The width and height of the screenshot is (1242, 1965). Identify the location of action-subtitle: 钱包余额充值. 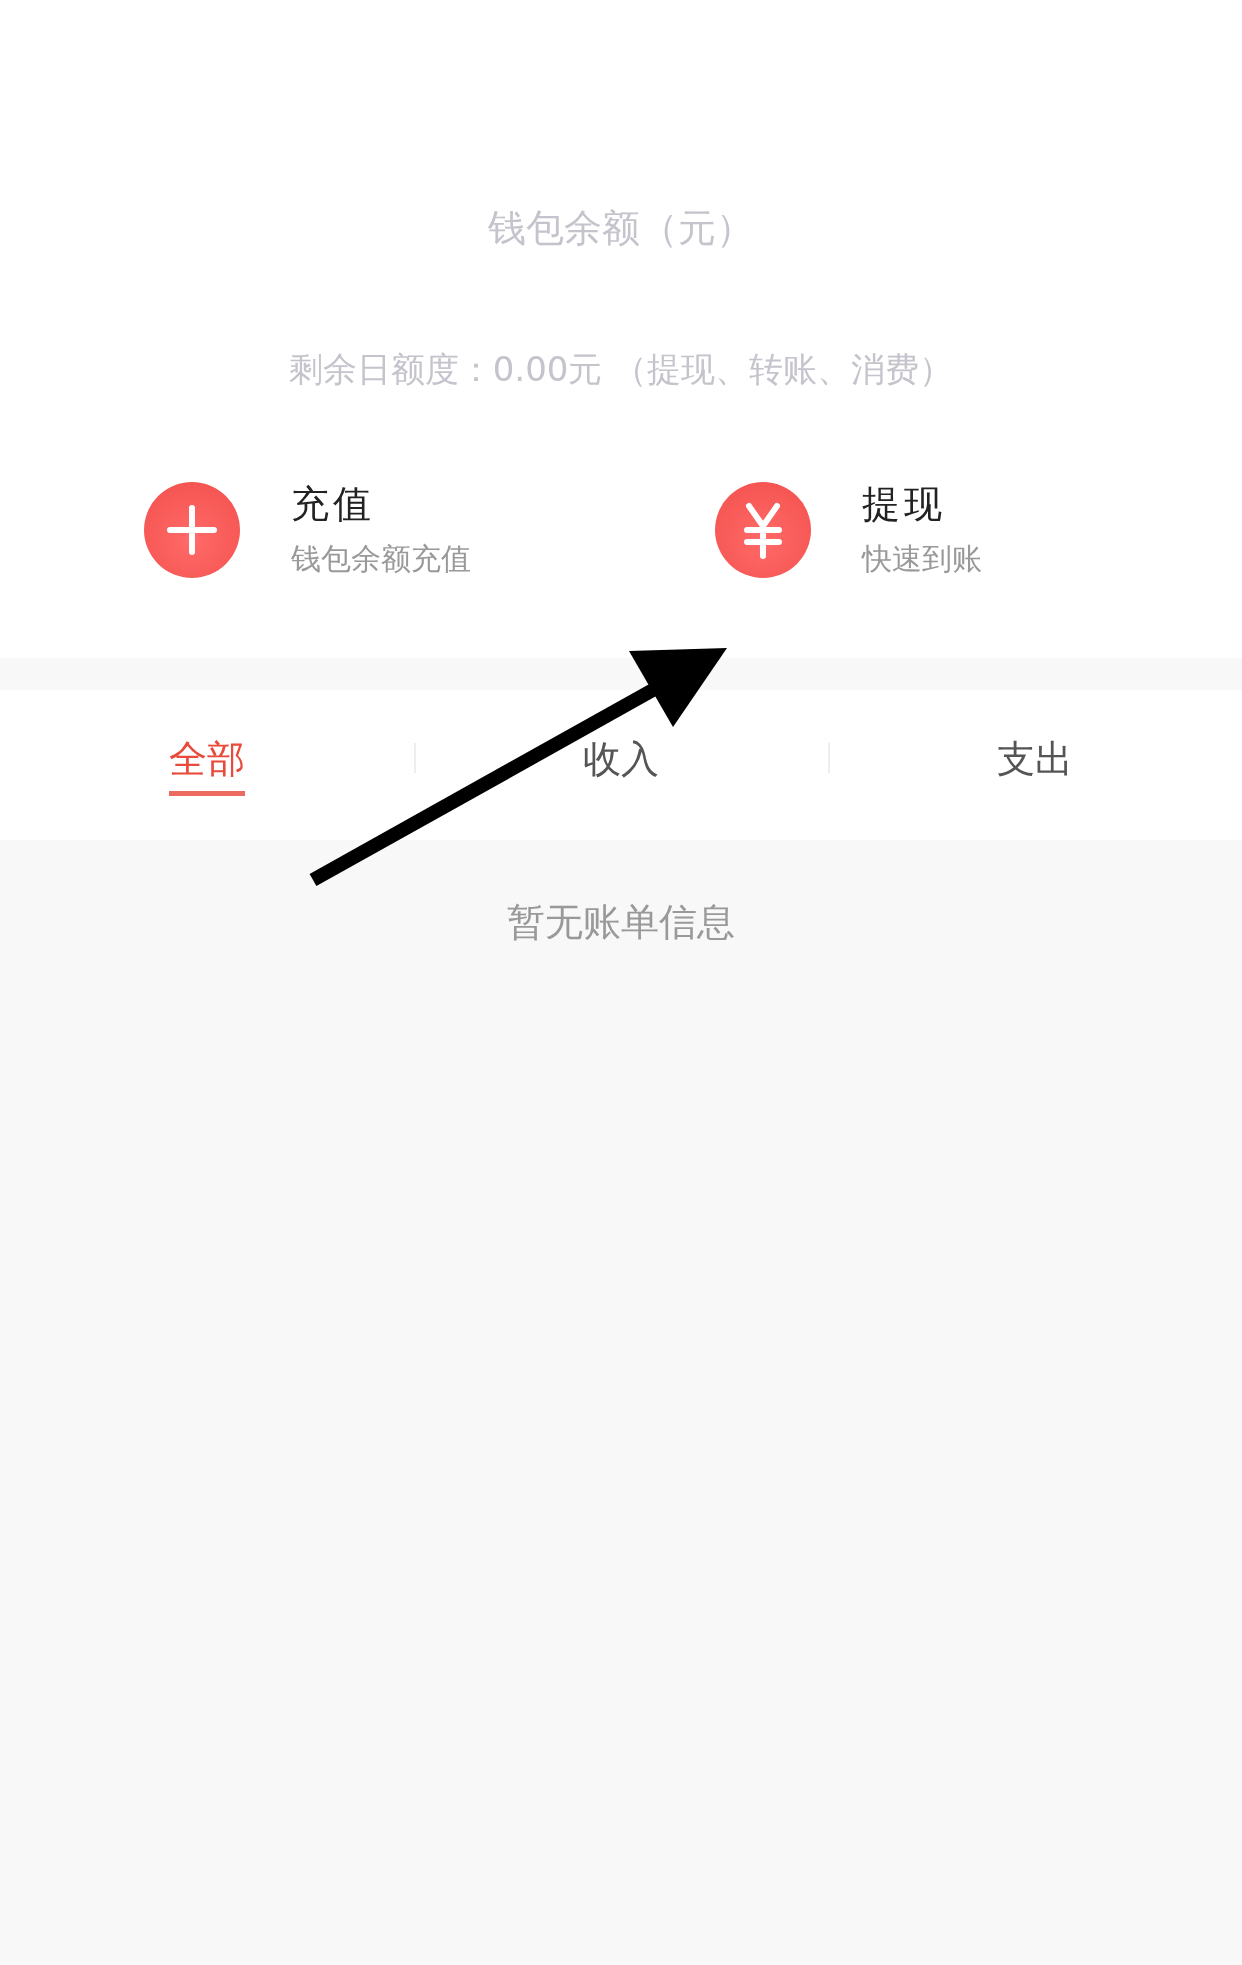
(381, 559).